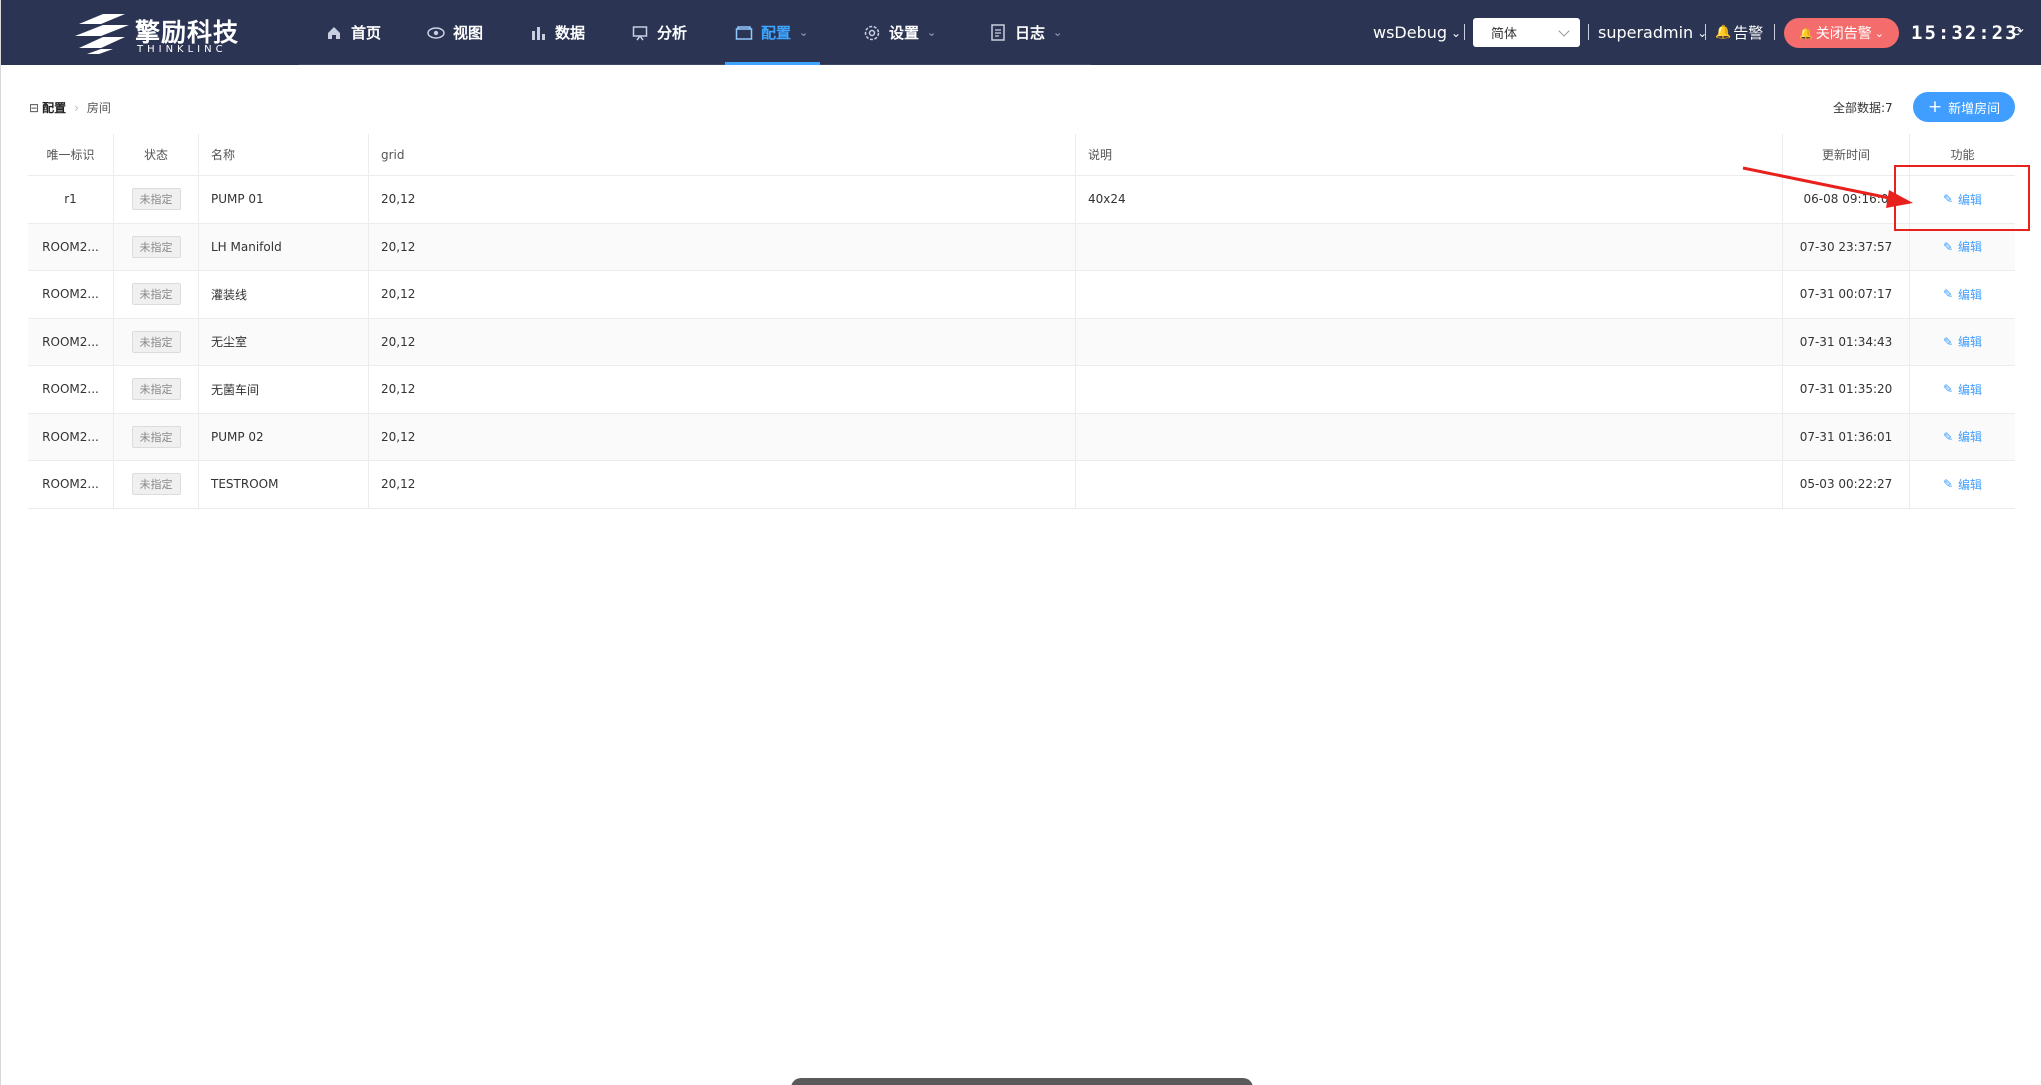 This screenshot has height=1085, width=2041. What do you see at coordinates (640, 33) in the screenshot?
I see `presentation-icon` at bounding box center [640, 33].